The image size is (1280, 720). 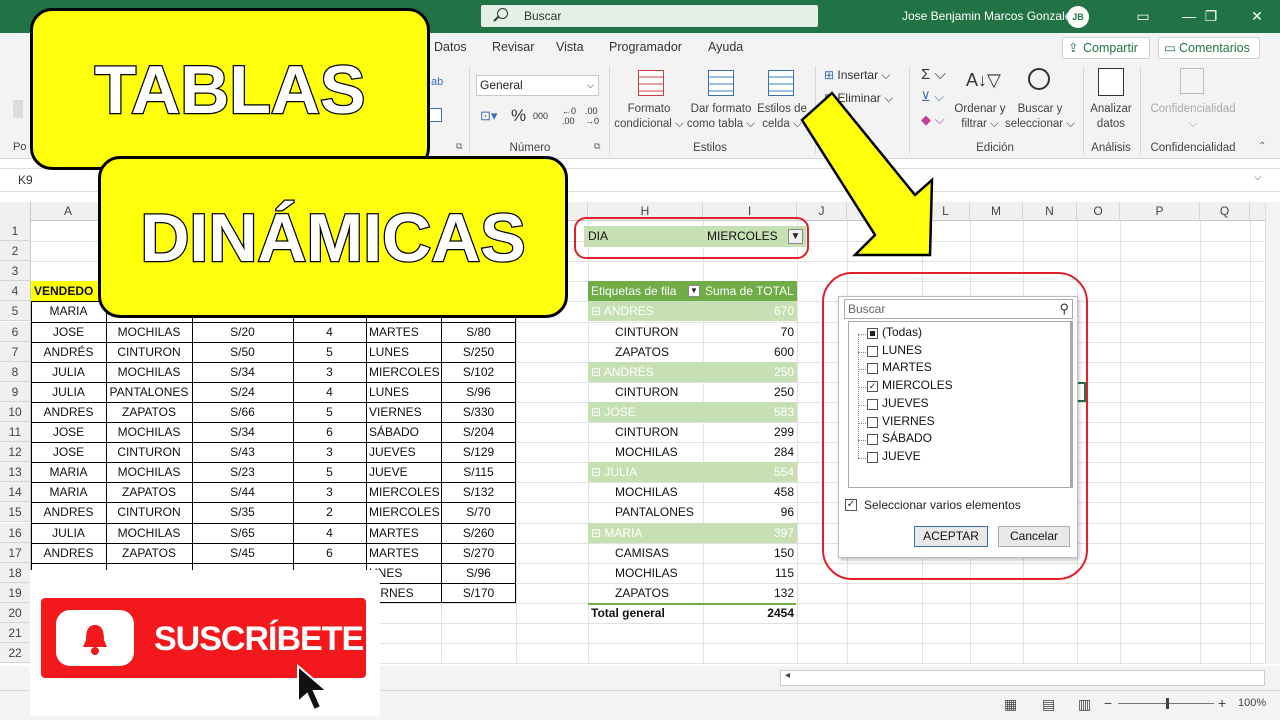 What do you see at coordinates (851, 505) in the screenshot?
I see `multi-select-checkbox: ✓` at bounding box center [851, 505].